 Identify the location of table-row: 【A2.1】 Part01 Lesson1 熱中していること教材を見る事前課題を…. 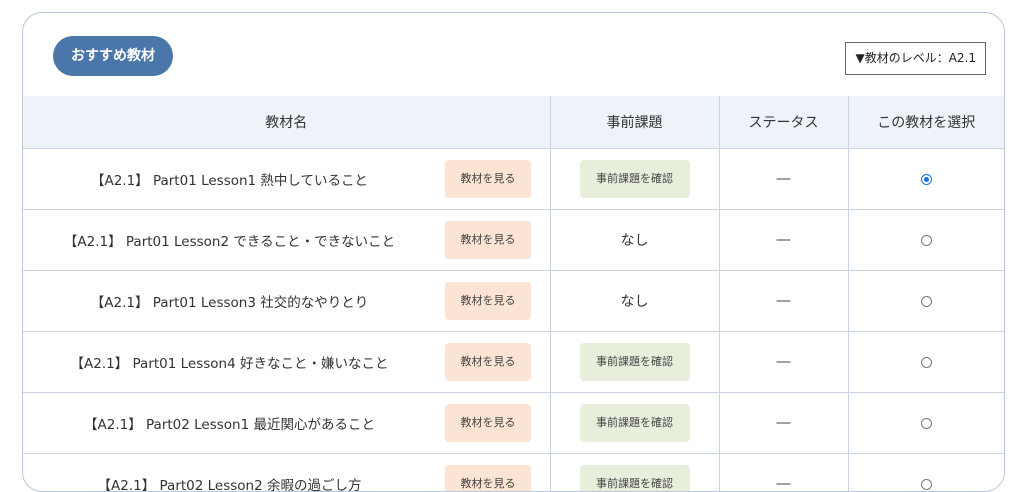
(513, 179).